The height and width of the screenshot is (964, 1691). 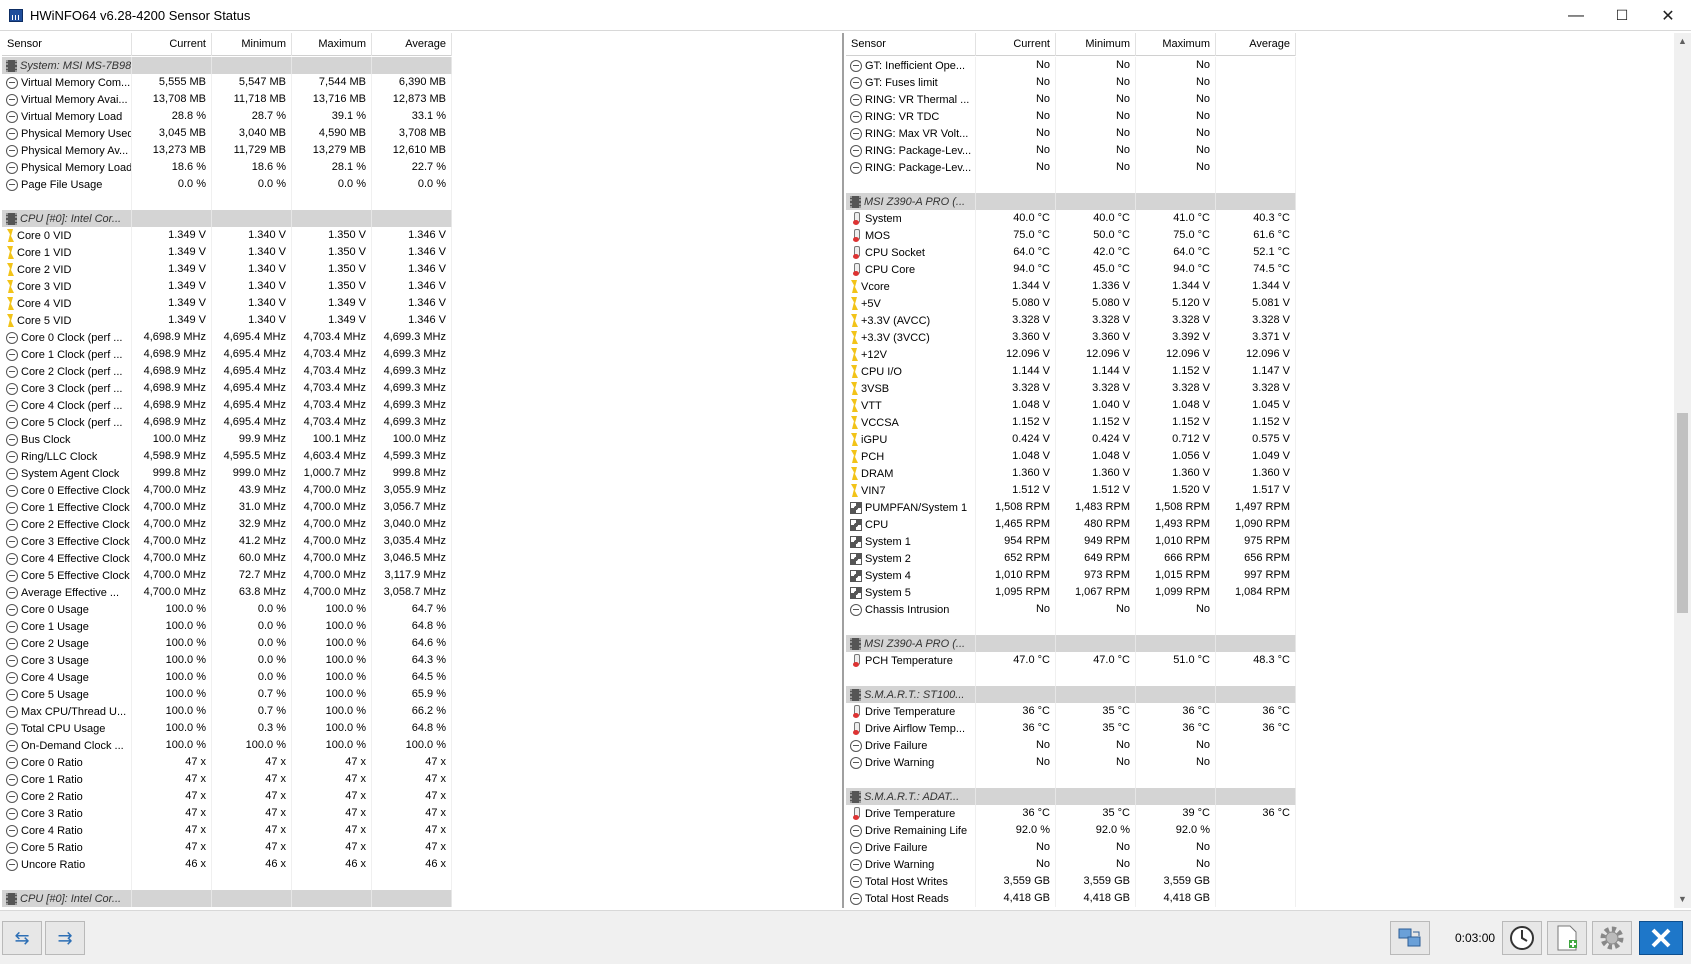 I want to click on timer-button, so click(x=1522, y=938).